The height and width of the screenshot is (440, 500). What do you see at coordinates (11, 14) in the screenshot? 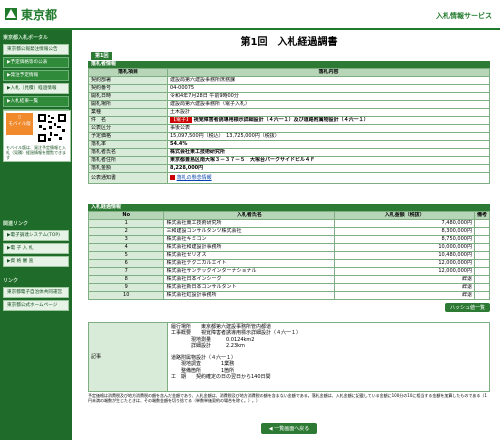
I see `tokyo-emblem-icon` at bounding box center [11, 14].